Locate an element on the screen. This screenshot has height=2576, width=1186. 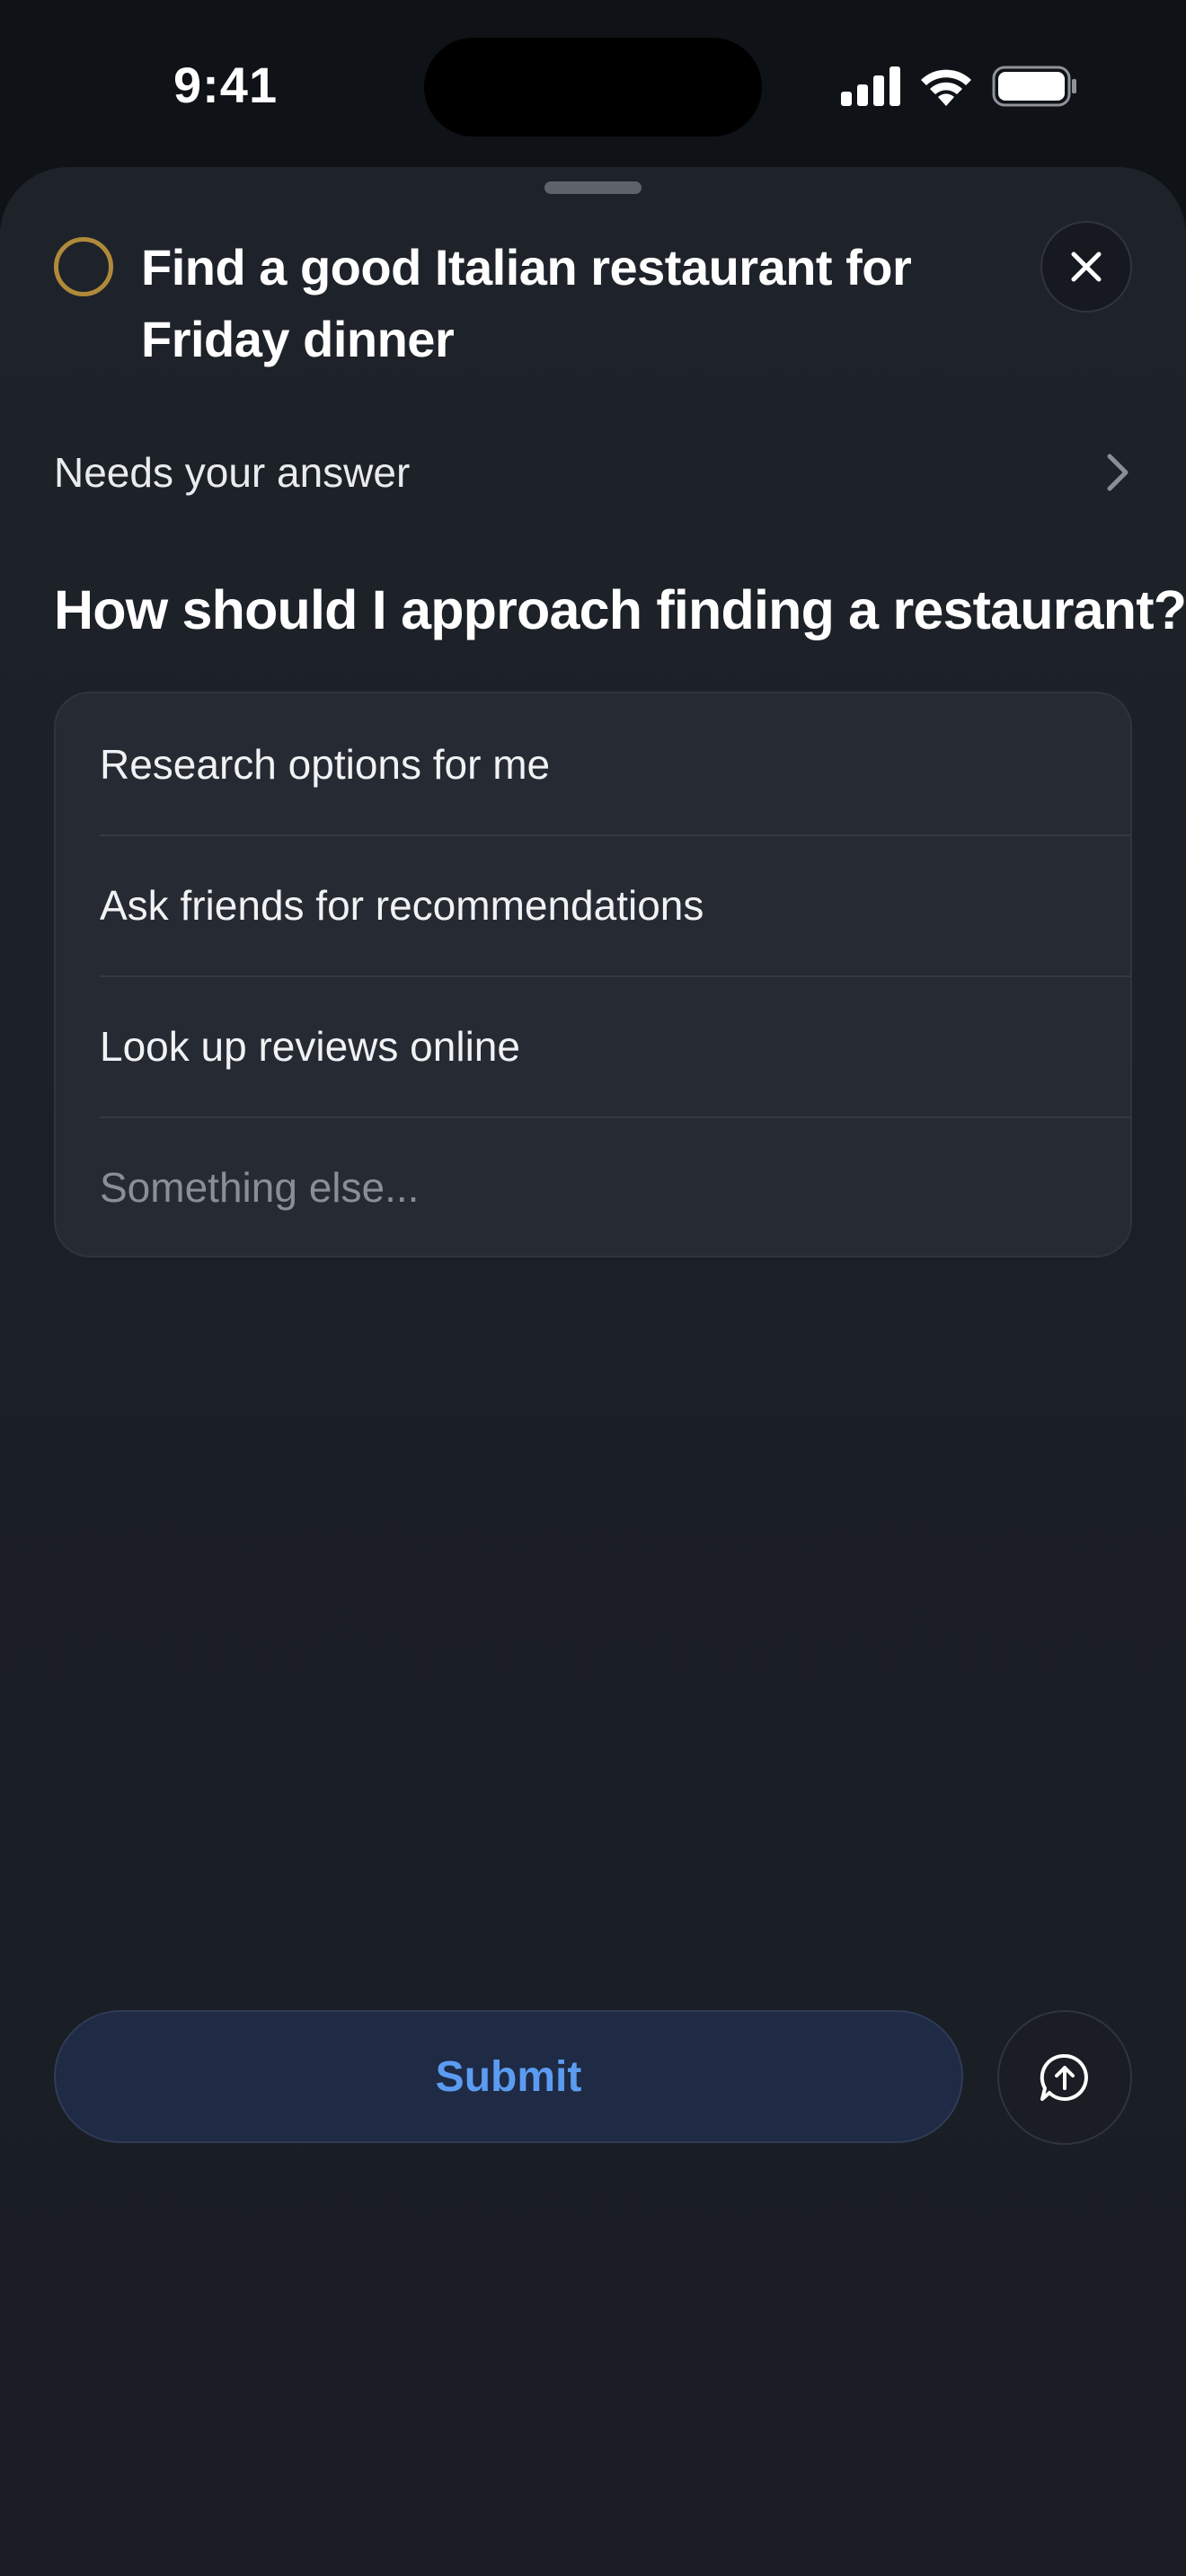
submit-button: Submit is located at coordinates (508, 2076).